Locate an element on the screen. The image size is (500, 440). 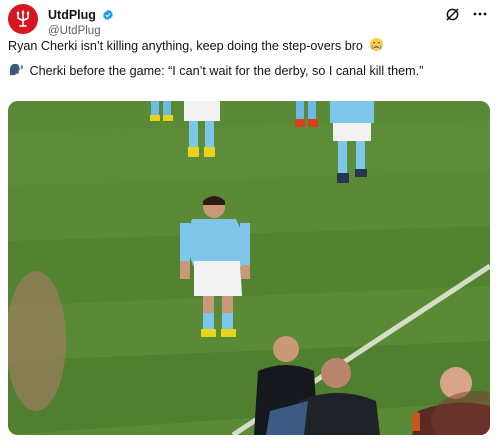
display-name: UtdPlug is located at coordinates (72, 15).